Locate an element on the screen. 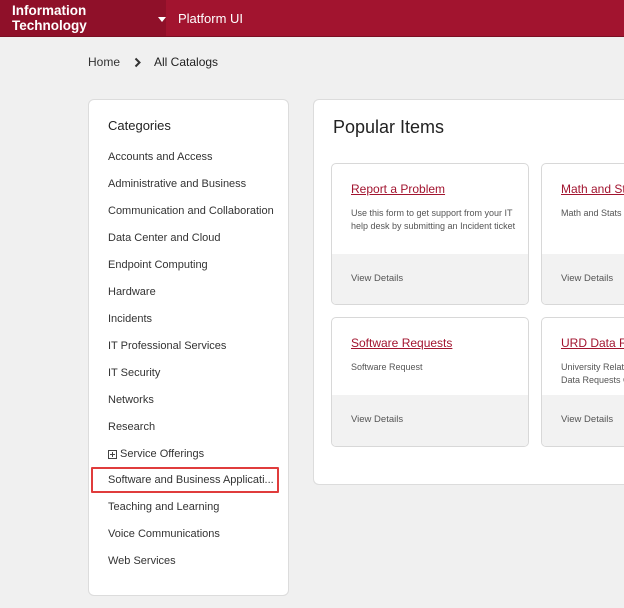  brand-menu-button: Information Technology is located at coordinates (83, 18).